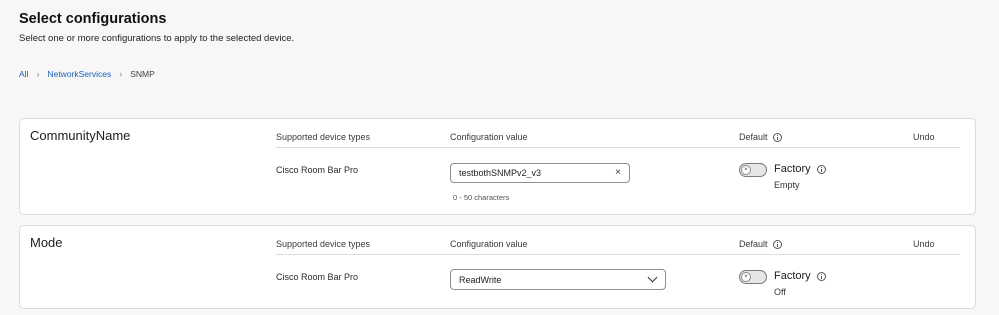  I want to click on config-title: CommunityName, so click(80, 135).